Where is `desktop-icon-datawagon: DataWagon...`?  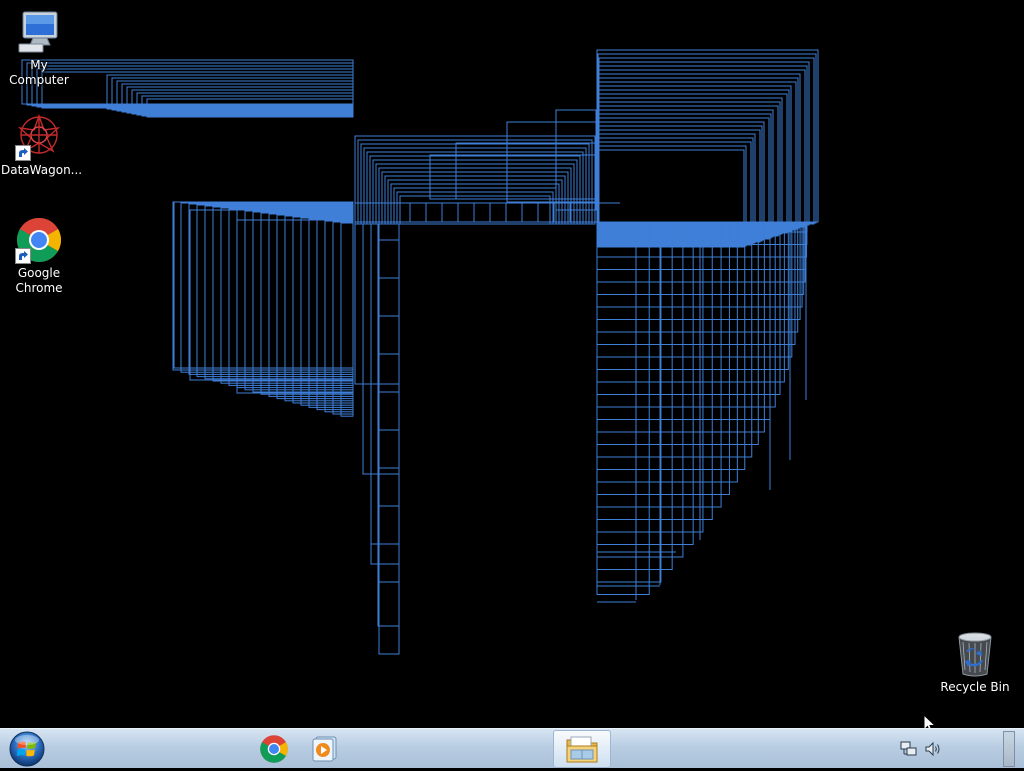 desktop-icon-datawagon: DataWagon... is located at coordinates (41, 145).